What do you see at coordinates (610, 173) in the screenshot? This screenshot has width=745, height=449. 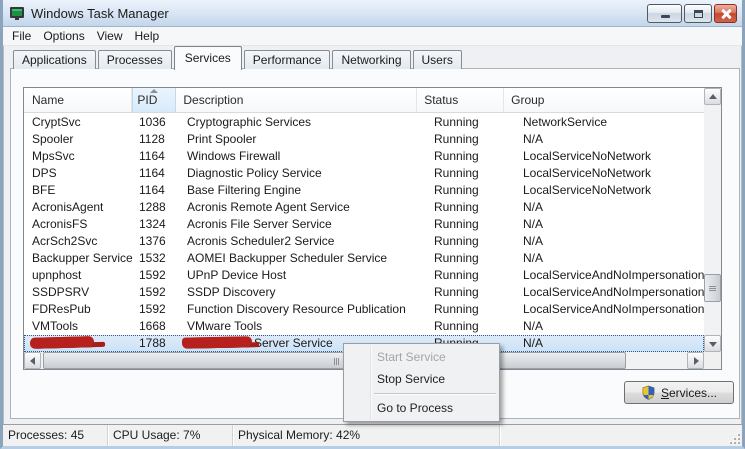 I see `cell-group: LocalServiceNoNetwork` at bounding box center [610, 173].